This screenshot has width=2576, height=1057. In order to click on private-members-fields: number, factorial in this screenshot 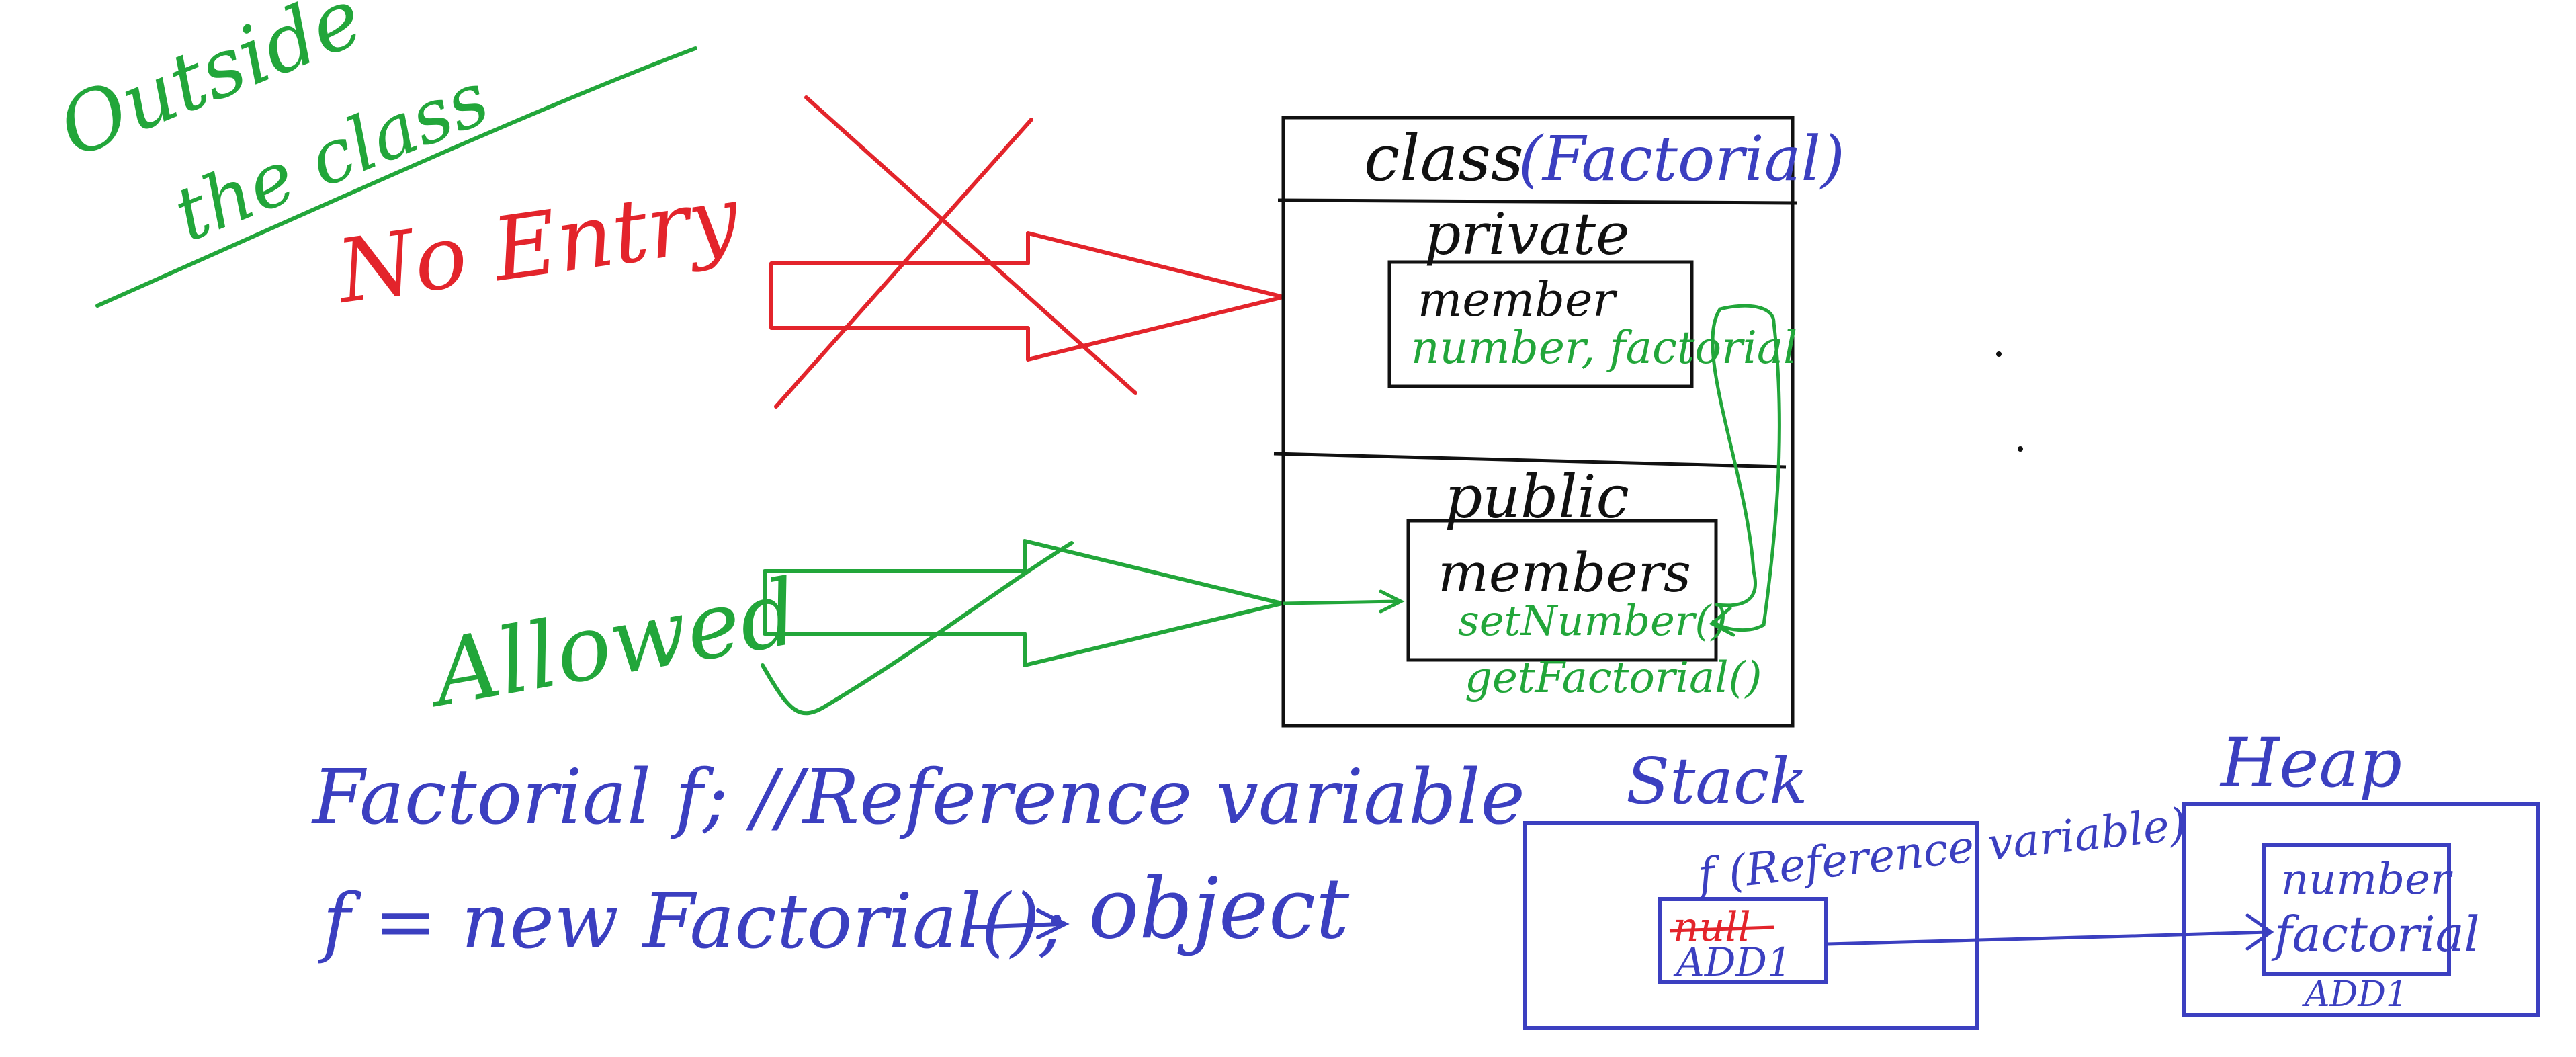, I will do `click(1604, 348)`.